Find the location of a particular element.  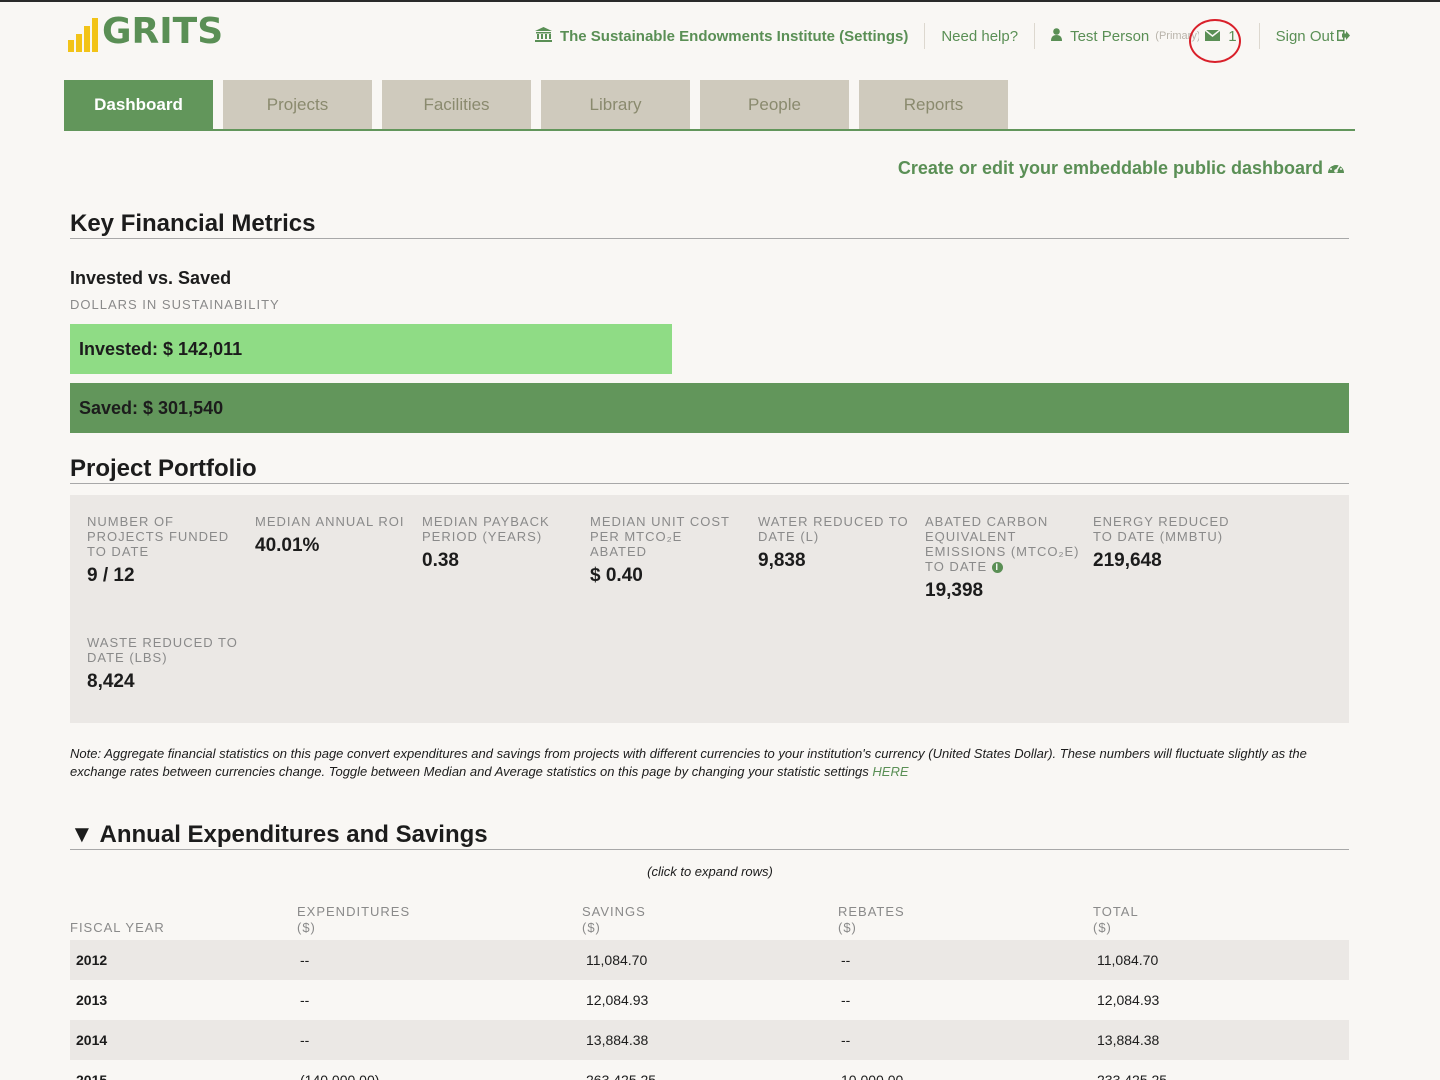

project-portfolio-title: Project Portfolio is located at coordinates (163, 468).